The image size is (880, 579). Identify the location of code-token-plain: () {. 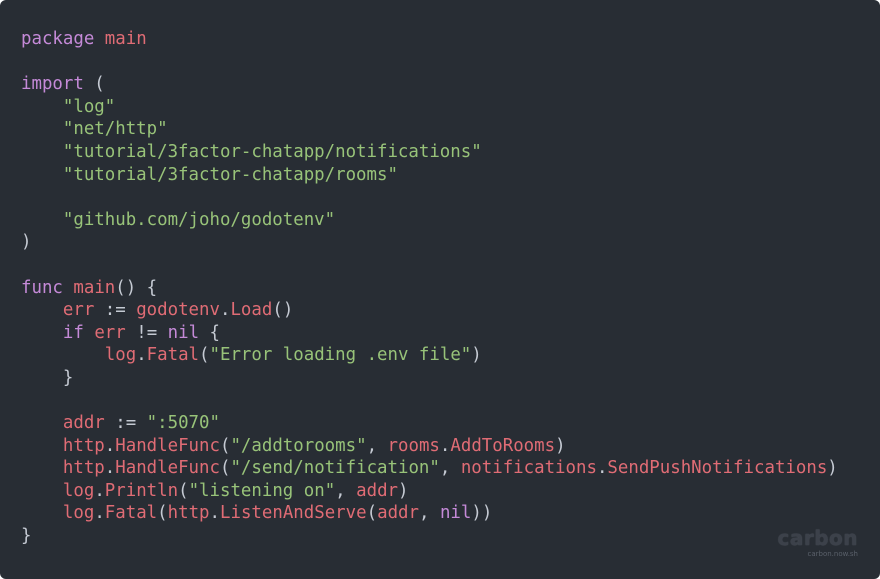
(136, 287).